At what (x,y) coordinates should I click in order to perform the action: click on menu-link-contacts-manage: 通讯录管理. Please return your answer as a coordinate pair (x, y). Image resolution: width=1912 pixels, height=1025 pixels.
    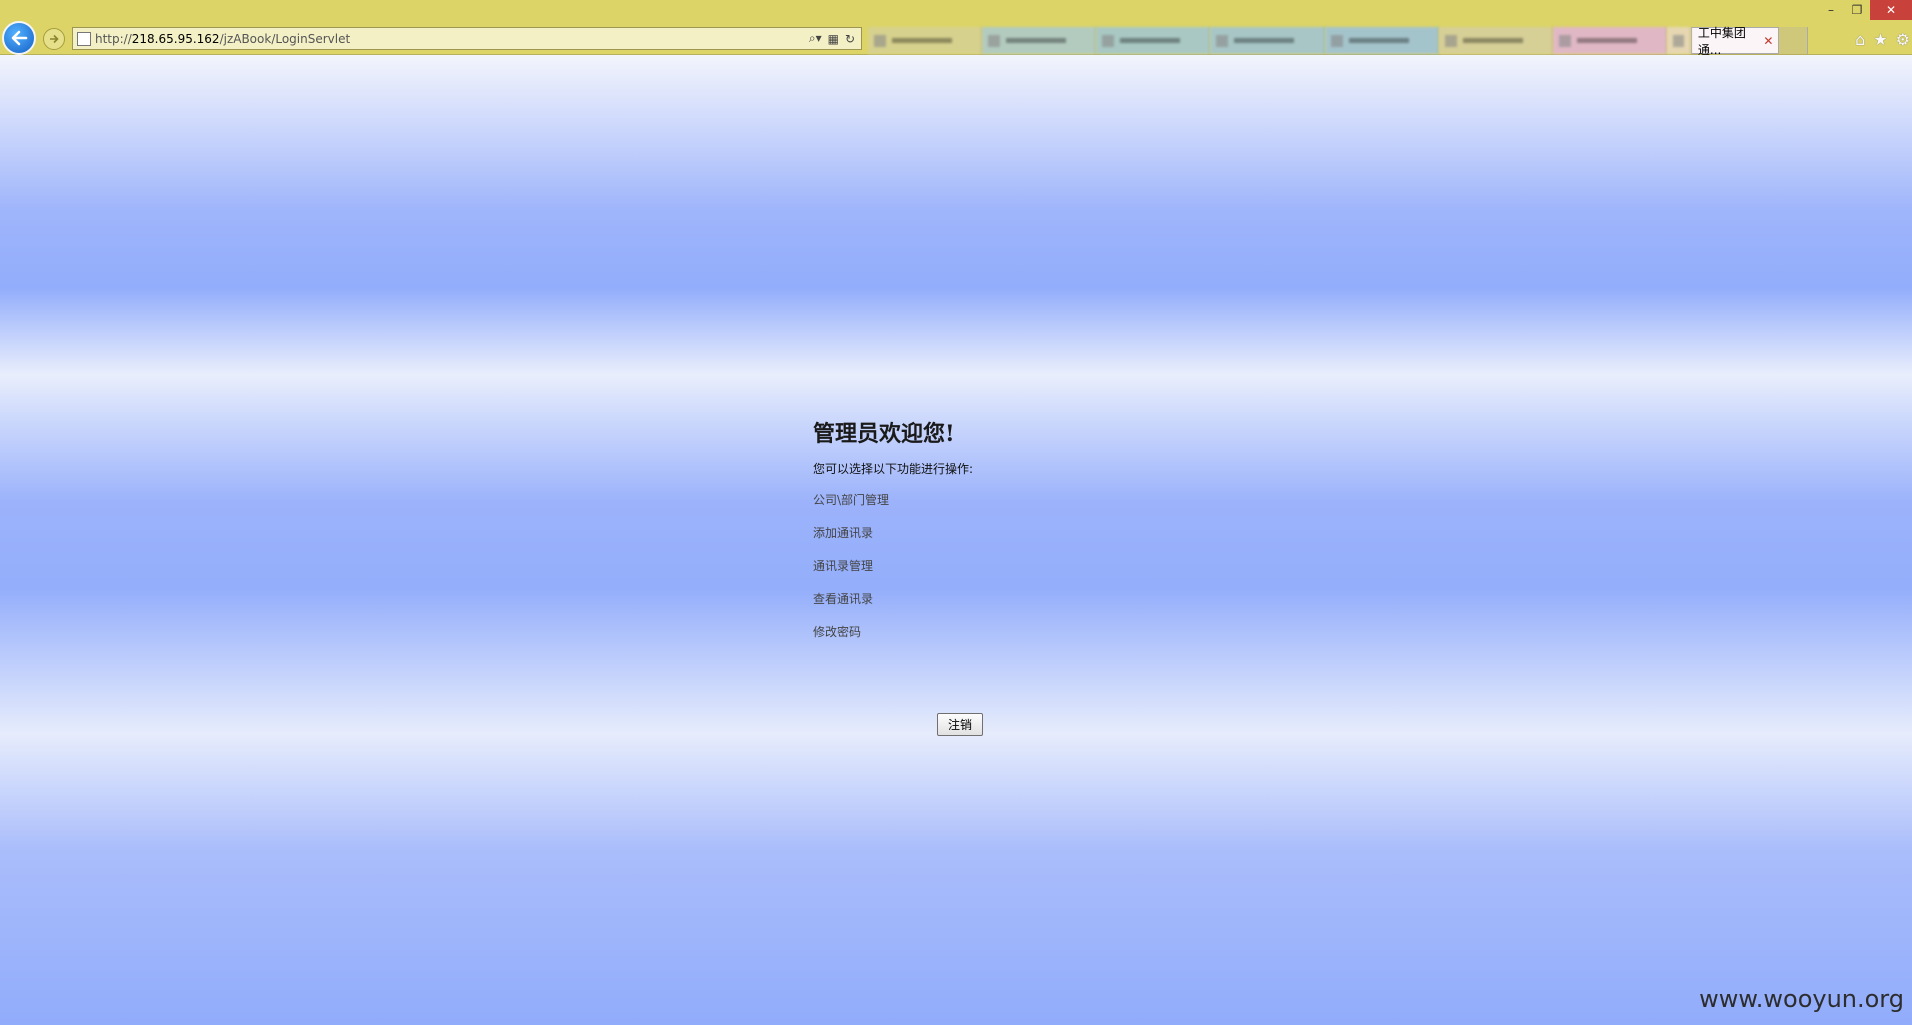
    Looking at the image, I should click on (963, 565).